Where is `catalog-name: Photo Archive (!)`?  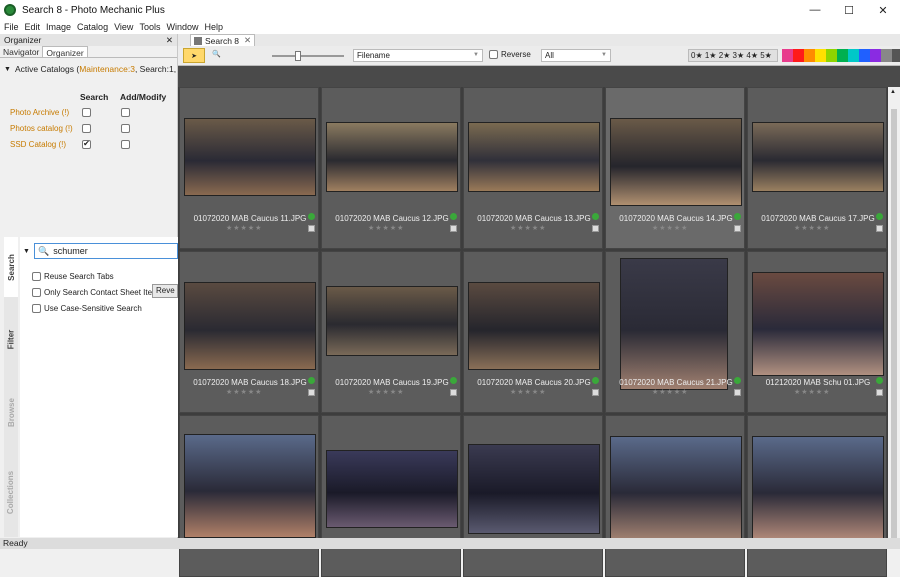 catalog-name: Photo Archive (!) is located at coordinates (45, 112).